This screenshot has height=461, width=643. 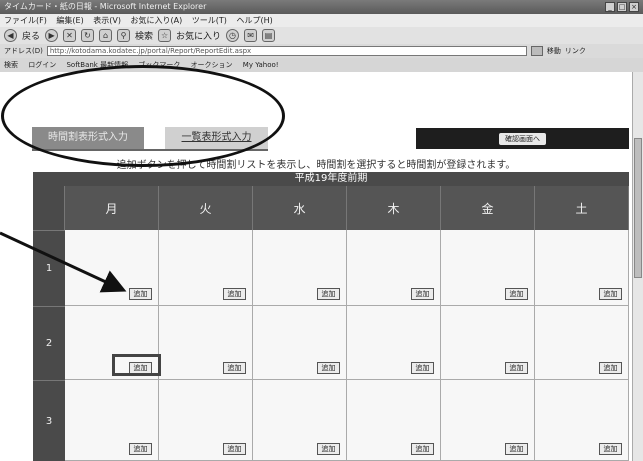 I want to click on linkbar-search: 検索, so click(x=11, y=65).